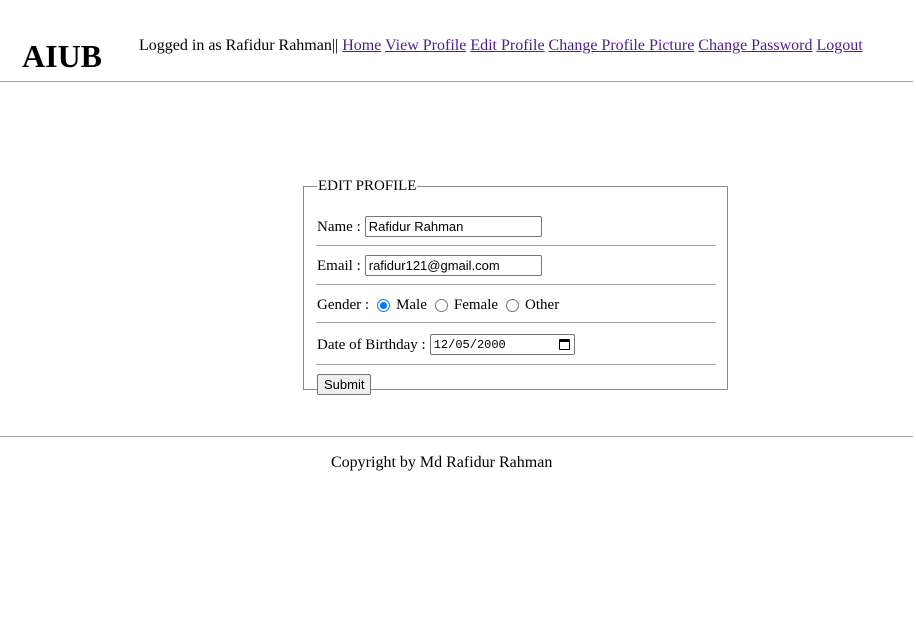 Image resolution: width=916 pixels, height=619 pixels. What do you see at coordinates (343, 305) in the screenshot?
I see `gender-label: Gender :` at bounding box center [343, 305].